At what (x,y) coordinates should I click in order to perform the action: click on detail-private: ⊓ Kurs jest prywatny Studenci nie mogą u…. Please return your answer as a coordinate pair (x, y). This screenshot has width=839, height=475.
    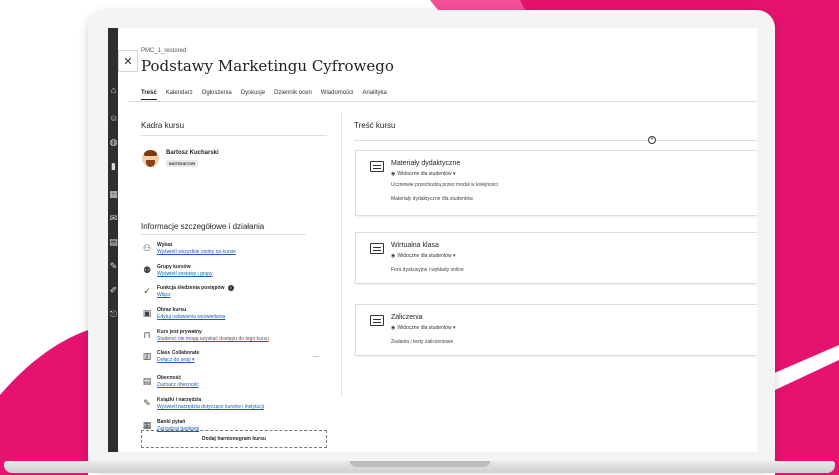
    Looking at the image, I should click on (236, 339).